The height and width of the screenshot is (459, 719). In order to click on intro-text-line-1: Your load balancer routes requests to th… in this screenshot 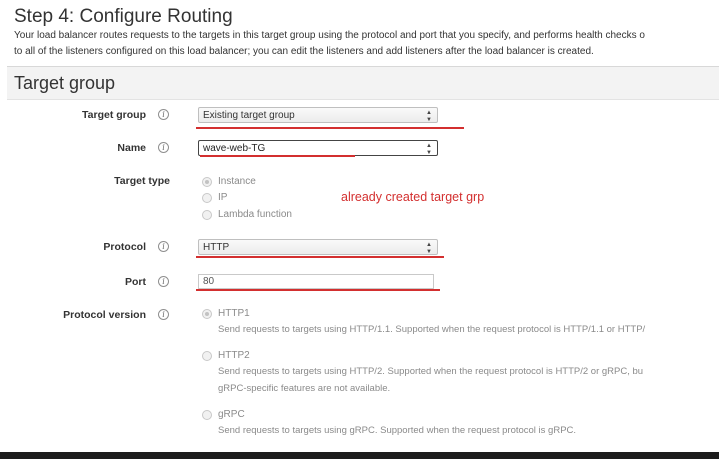, I will do `click(329, 35)`.